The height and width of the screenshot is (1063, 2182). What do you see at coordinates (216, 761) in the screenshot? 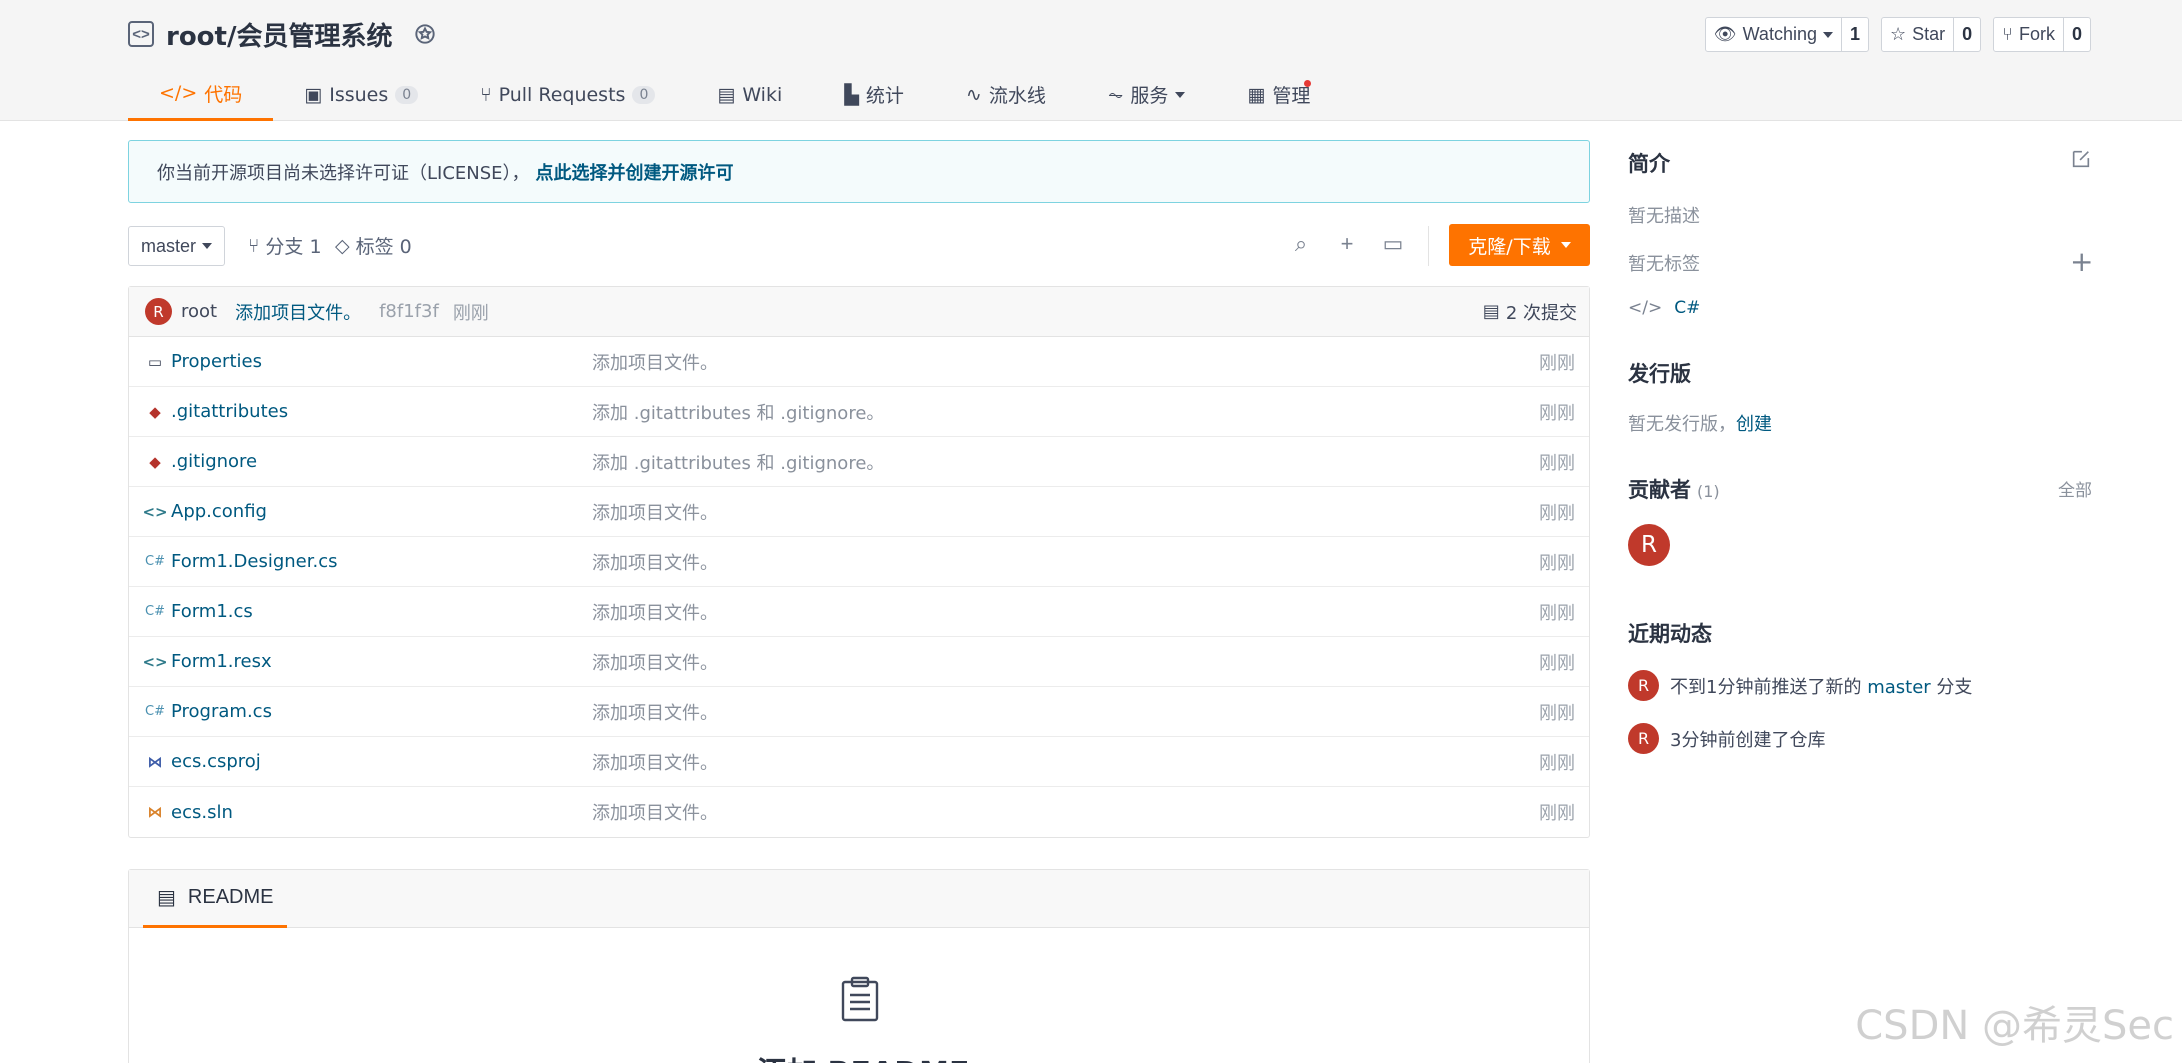
I see `file-name-link: ecs.csproj` at bounding box center [216, 761].